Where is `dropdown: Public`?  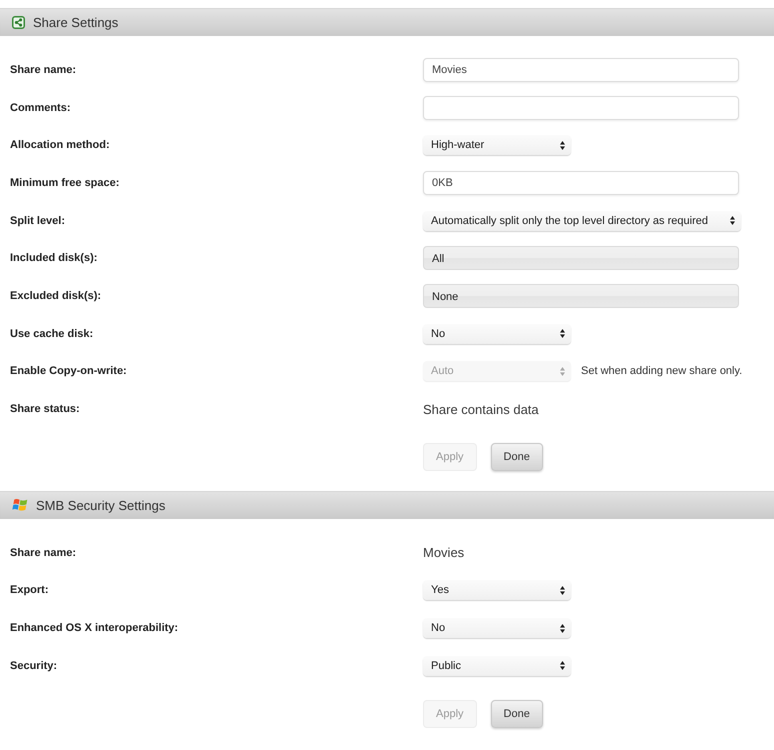 dropdown: Public is located at coordinates (497, 666).